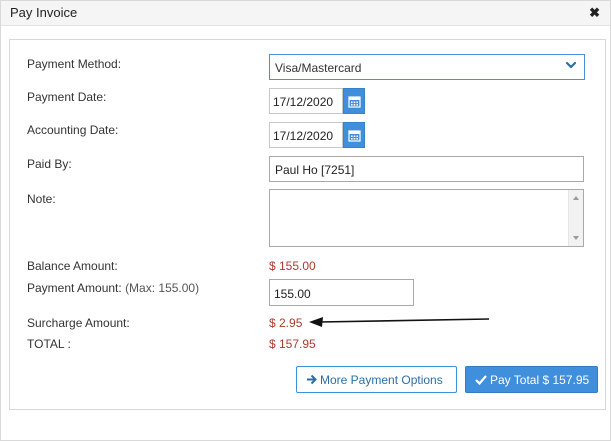 This screenshot has width=611, height=441. Describe the element at coordinates (162, 288) in the screenshot. I see `payment-amount-max: (Max: 155.00)` at that location.